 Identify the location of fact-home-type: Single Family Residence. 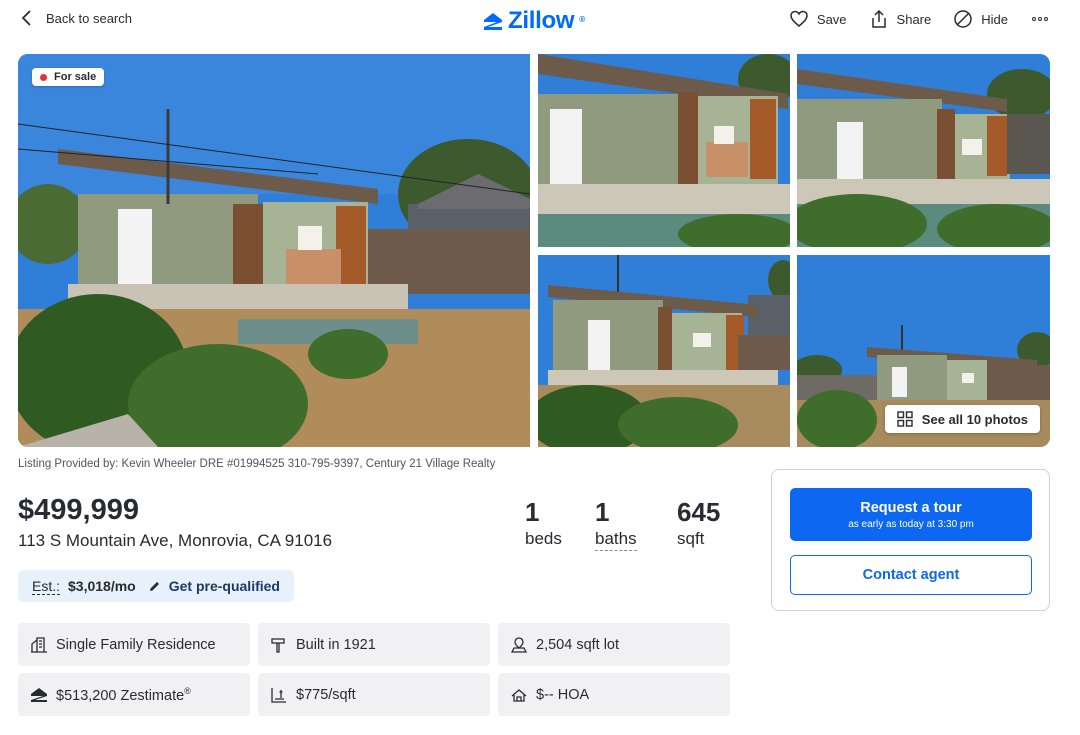
(134, 644).